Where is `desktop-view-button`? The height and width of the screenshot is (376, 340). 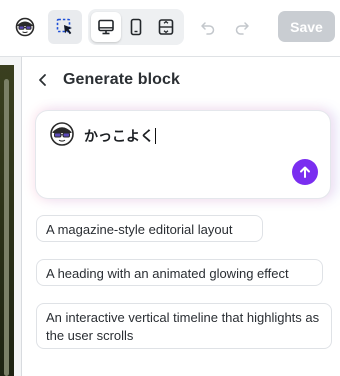
desktop-view-button is located at coordinates (106, 27).